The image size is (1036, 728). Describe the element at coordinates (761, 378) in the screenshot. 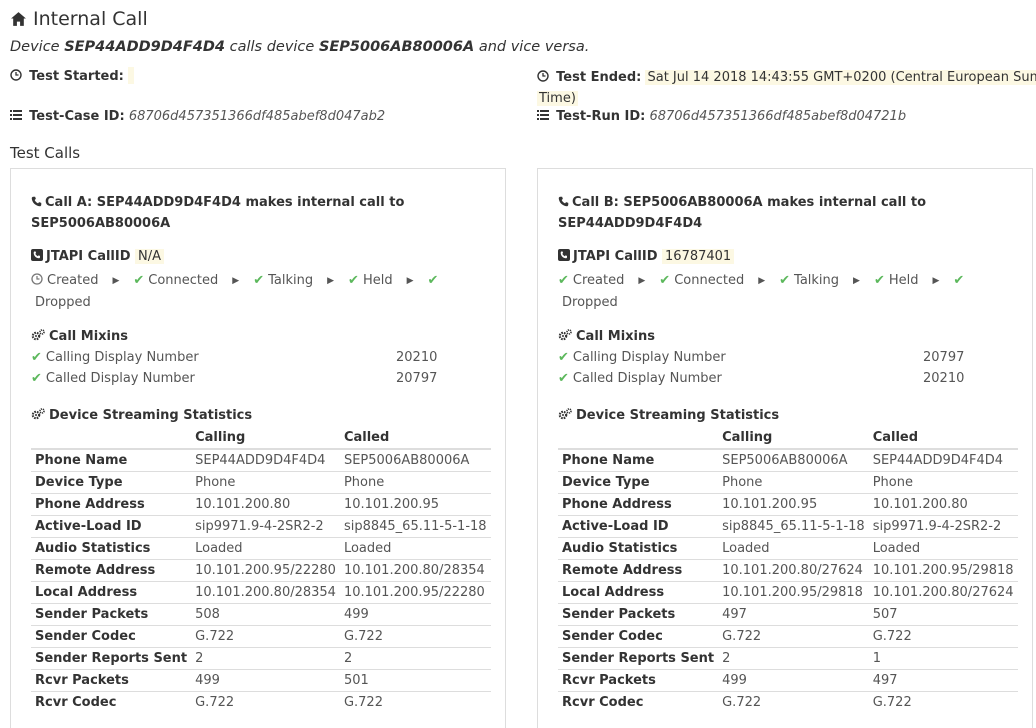

I see `mixin-row: ✔ Called Display Number 20210` at that location.